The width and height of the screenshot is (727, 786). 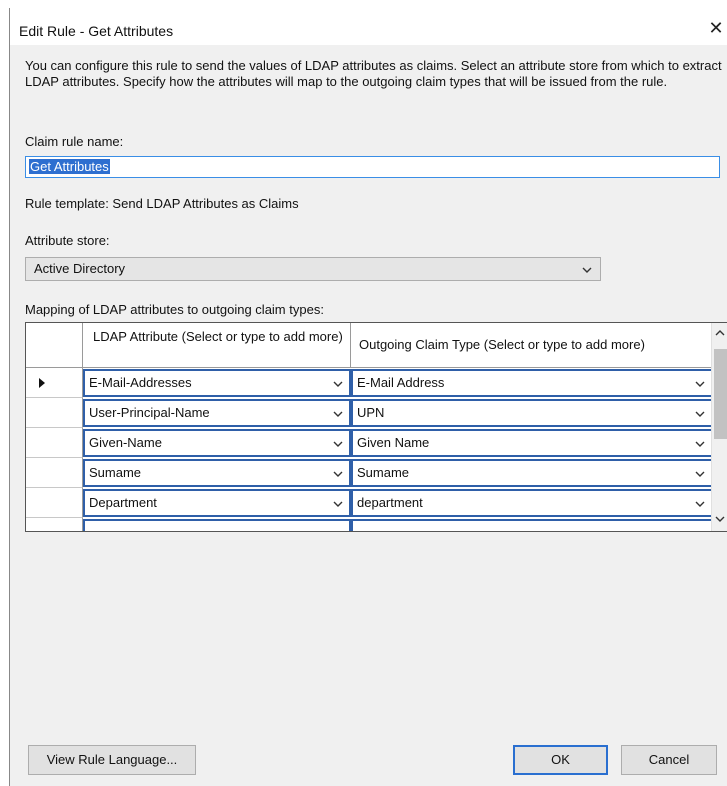 What do you see at coordinates (716, 30) in the screenshot?
I see `close-icon: ✕` at bounding box center [716, 30].